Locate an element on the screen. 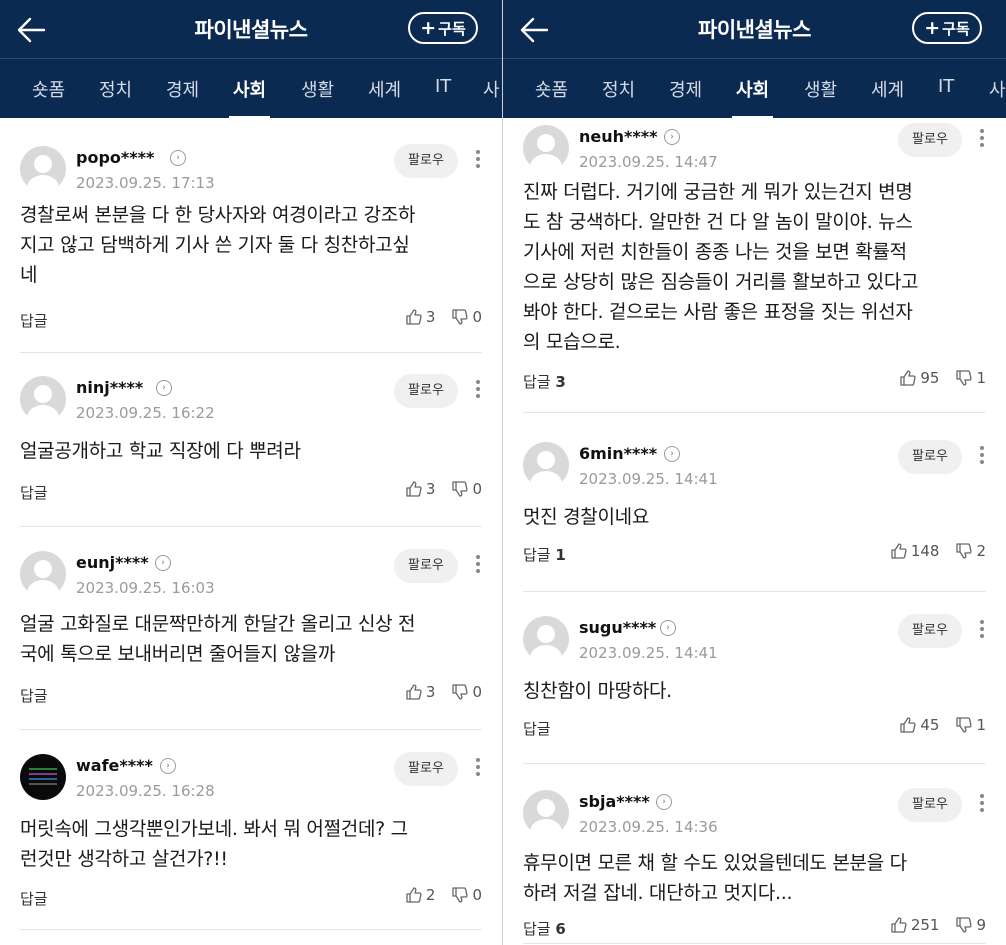 The height and width of the screenshot is (945, 1006). comment-nickname: wafe**** is located at coordinates (114, 765).